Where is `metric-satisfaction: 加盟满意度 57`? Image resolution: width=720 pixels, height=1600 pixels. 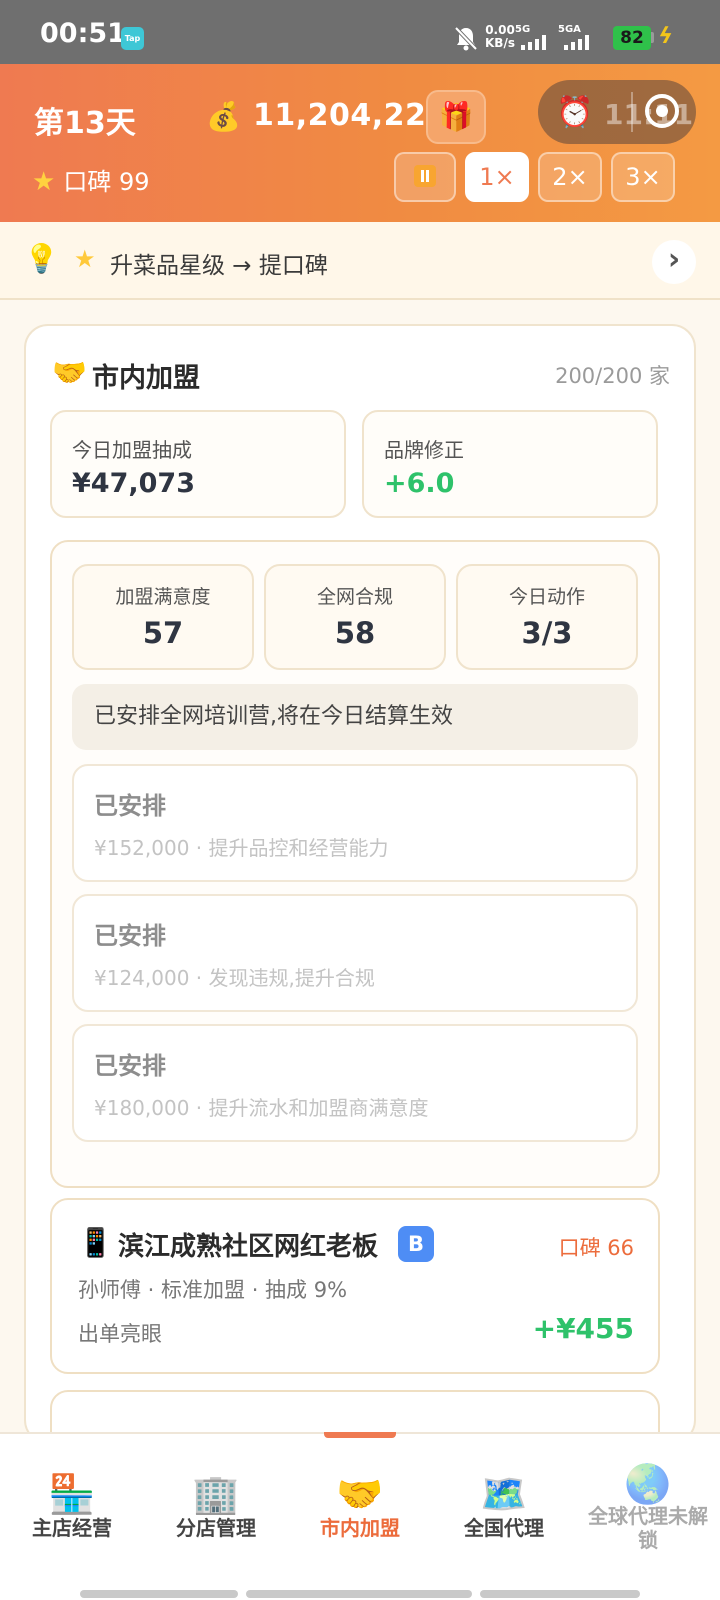 metric-satisfaction: 加盟满意度 57 is located at coordinates (163, 617).